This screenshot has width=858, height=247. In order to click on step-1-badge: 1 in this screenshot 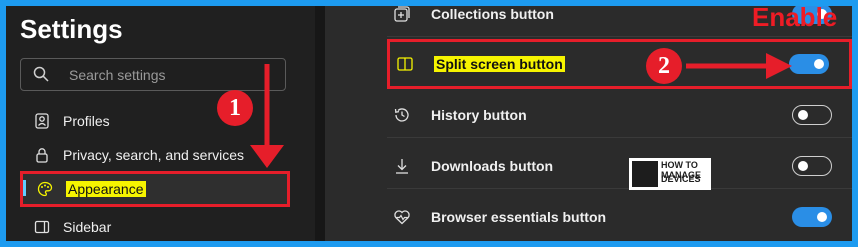, I will do `click(235, 108)`.